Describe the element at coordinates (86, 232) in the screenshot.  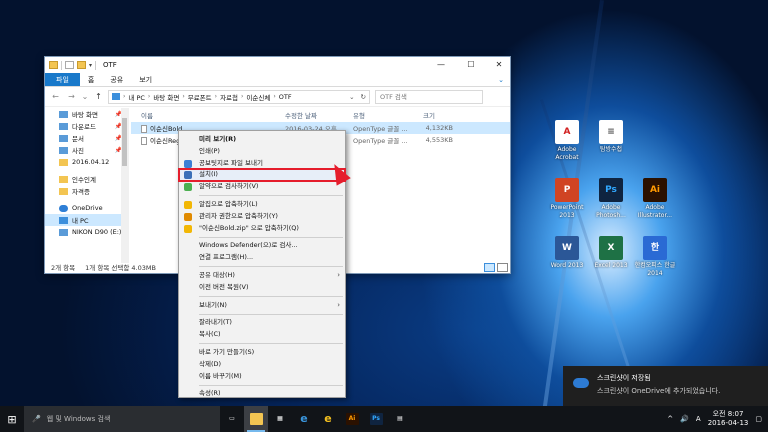
I see `sidebar-item: NIKON D90 (E:)` at that location.